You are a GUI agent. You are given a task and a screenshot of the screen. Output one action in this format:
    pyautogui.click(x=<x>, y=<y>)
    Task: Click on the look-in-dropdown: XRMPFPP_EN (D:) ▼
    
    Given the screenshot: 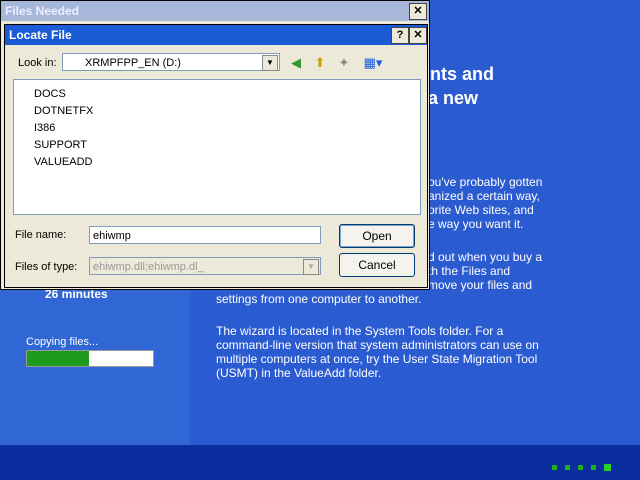 What is the action you would take?
    pyautogui.click(x=171, y=62)
    